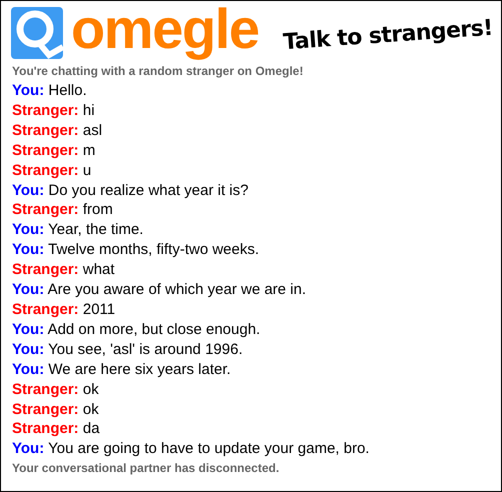 This screenshot has height=492, width=502. What do you see at coordinates (191, 449) in the screenshot?
I see `chat-message: You: You are going to have to update your game, bro.` at bounding box center [191, 449].